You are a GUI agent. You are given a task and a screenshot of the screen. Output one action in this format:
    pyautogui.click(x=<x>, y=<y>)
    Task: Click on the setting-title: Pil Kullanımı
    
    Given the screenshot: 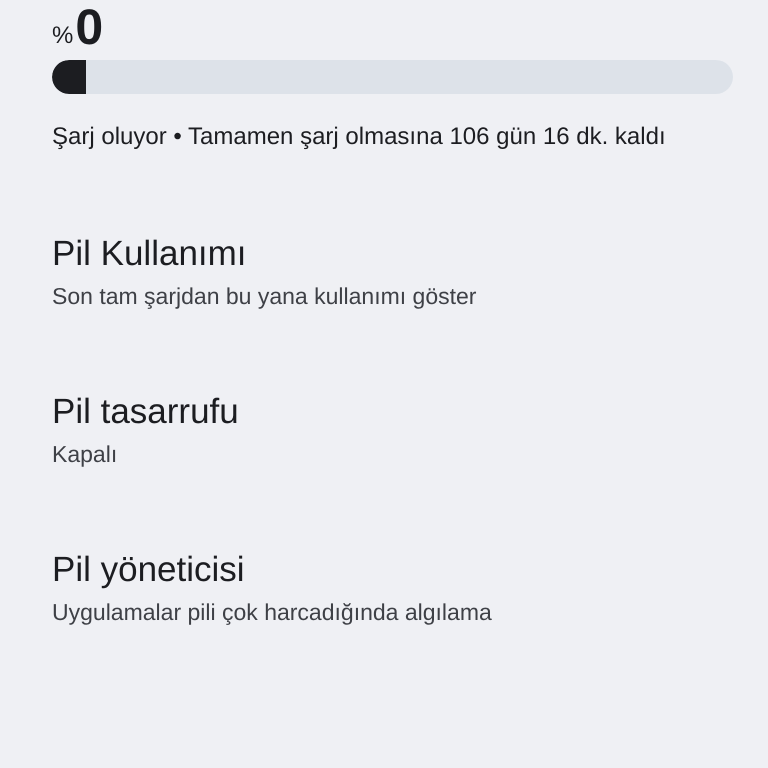 What is the action you would take?
    pyautogui.click(x=392, y=254)
    